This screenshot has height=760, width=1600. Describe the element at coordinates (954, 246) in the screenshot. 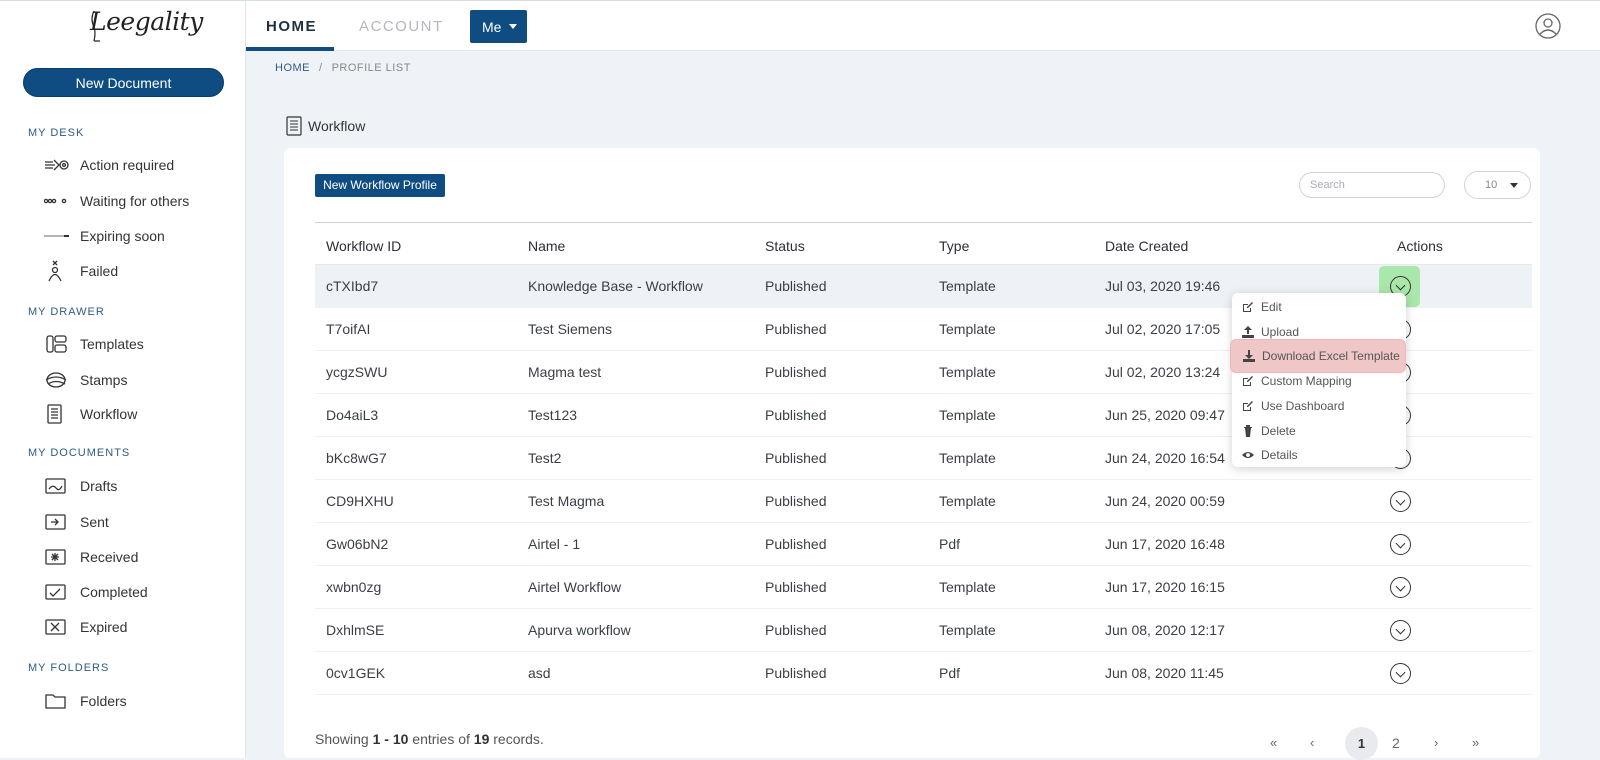

I see `column-header-type: Type` at that location.